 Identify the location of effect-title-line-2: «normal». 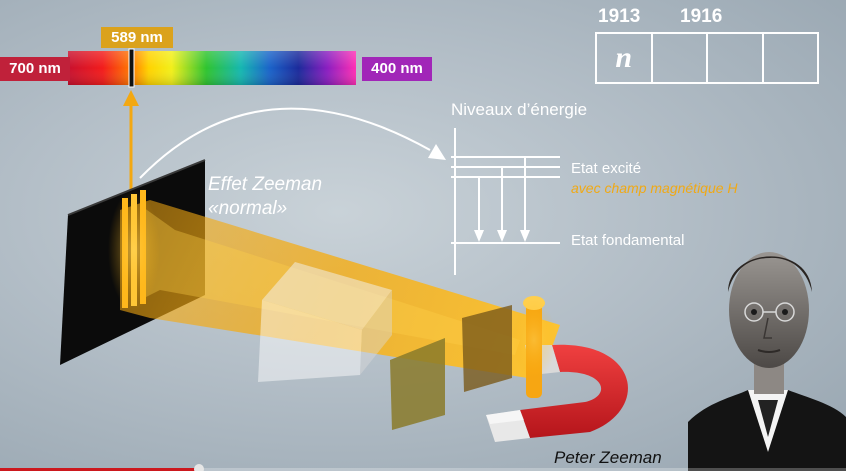
(248, 208).